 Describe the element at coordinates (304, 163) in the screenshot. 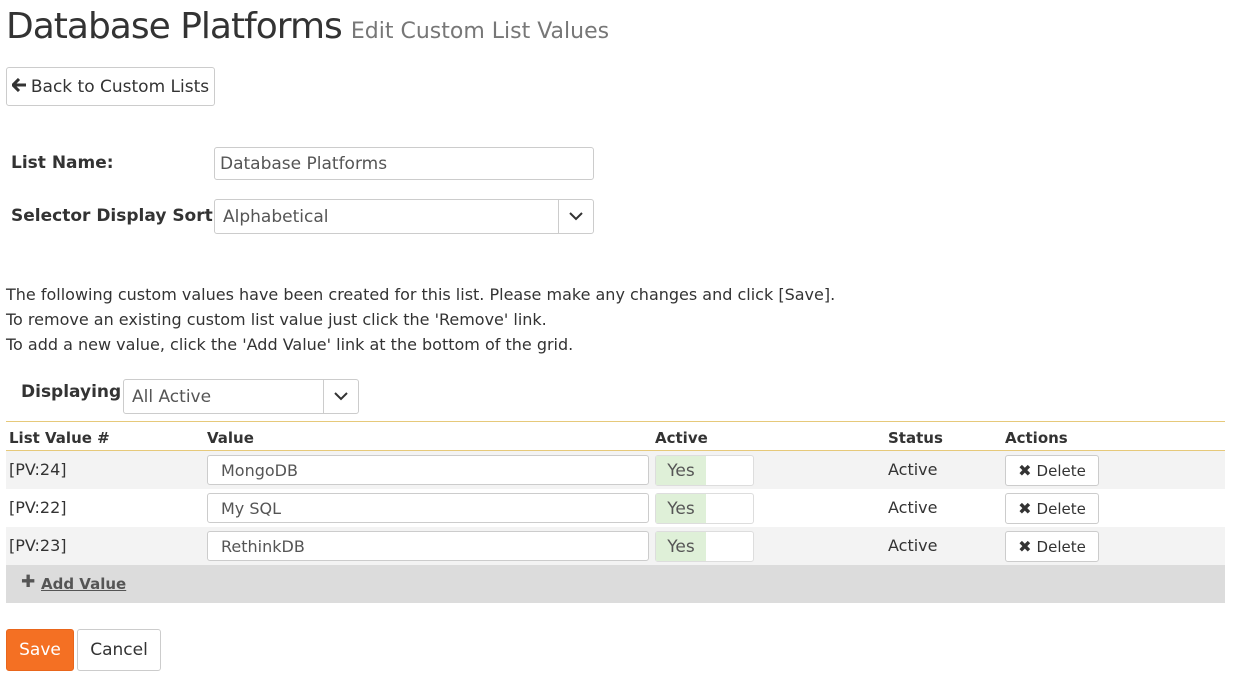

I see `list-name-value: Database Platforms` at that location.